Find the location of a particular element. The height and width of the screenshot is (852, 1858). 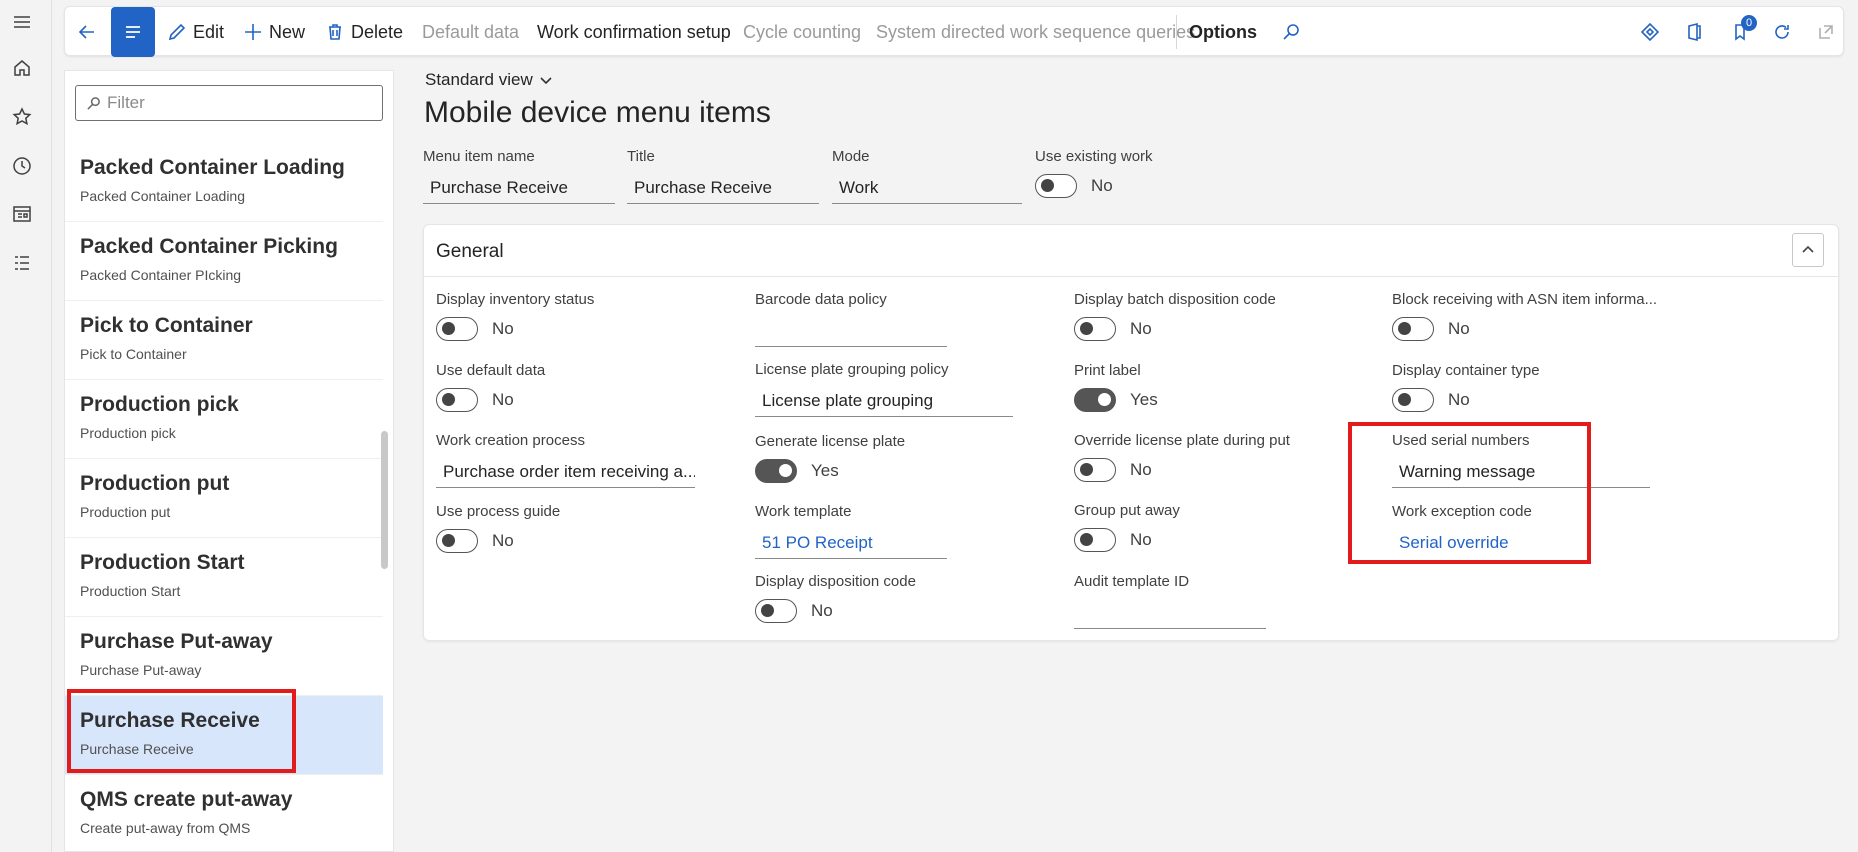

use-default-data-toggle is located at coordinates (457, 400).